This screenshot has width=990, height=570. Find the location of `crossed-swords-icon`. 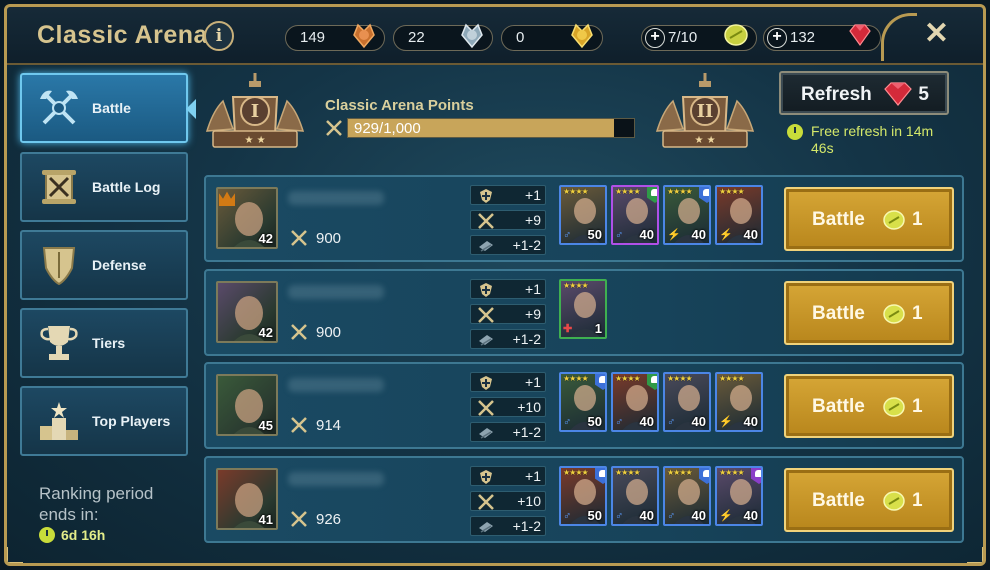

crossed-swords-icon is located at coordinates (334, 128).